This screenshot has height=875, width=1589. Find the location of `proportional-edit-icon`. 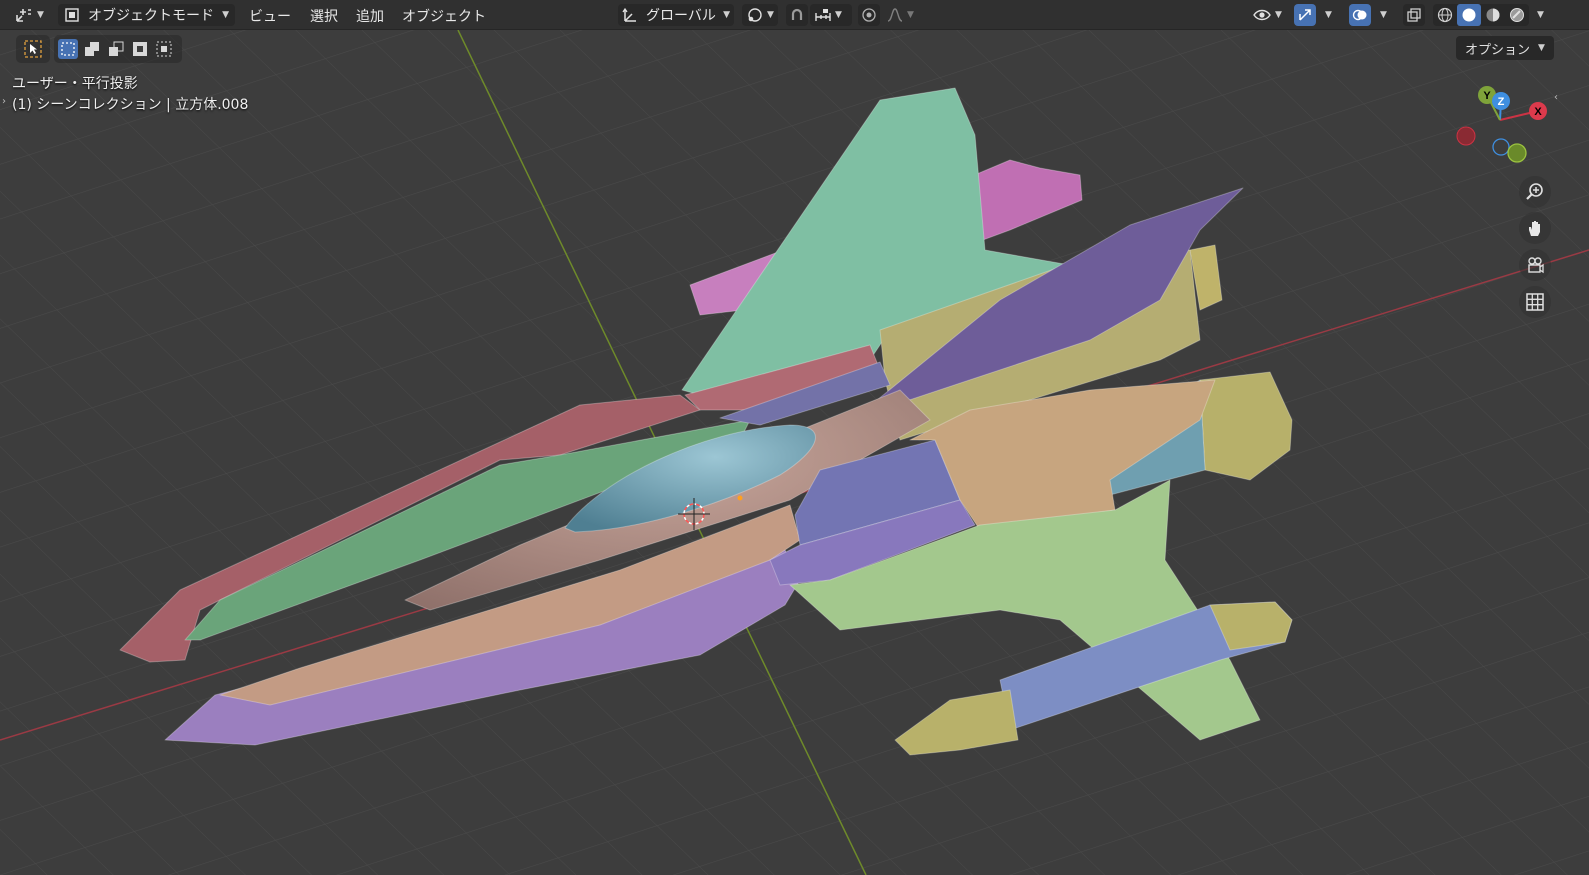

proportional-edit-icon is located at coordinates (869, 15).